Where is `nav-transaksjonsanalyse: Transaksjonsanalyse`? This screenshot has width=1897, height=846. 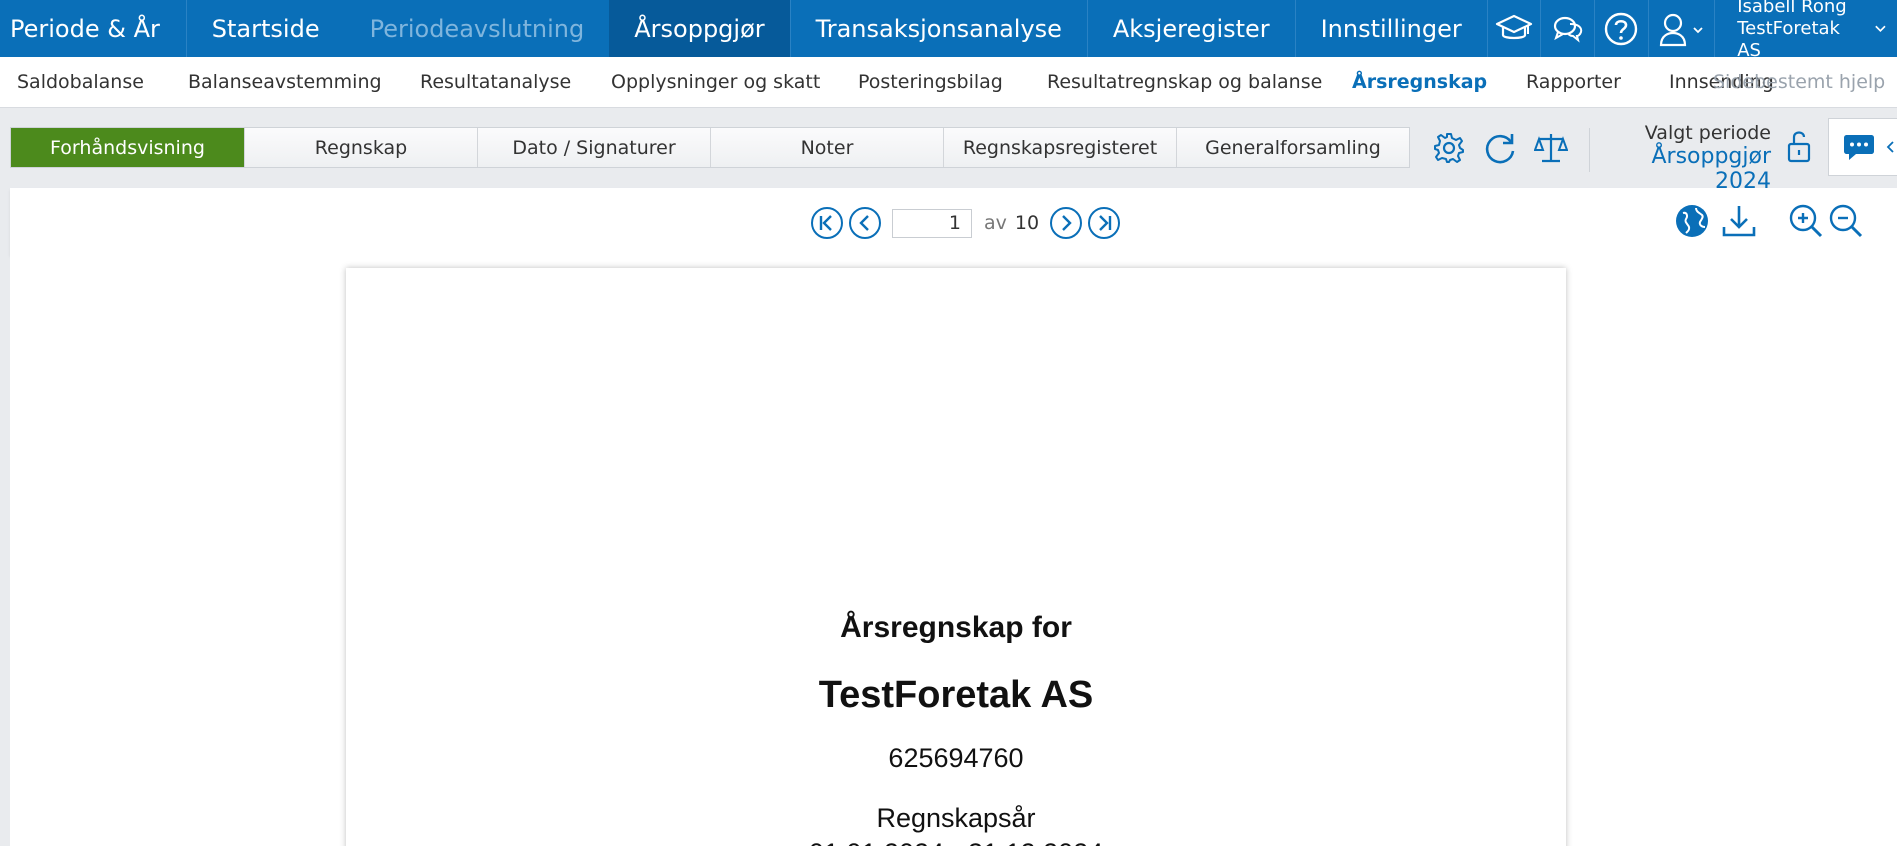 nav-transaksjonsanalyse: Transaksjonsanalyse is located at coordinates (939, 28).